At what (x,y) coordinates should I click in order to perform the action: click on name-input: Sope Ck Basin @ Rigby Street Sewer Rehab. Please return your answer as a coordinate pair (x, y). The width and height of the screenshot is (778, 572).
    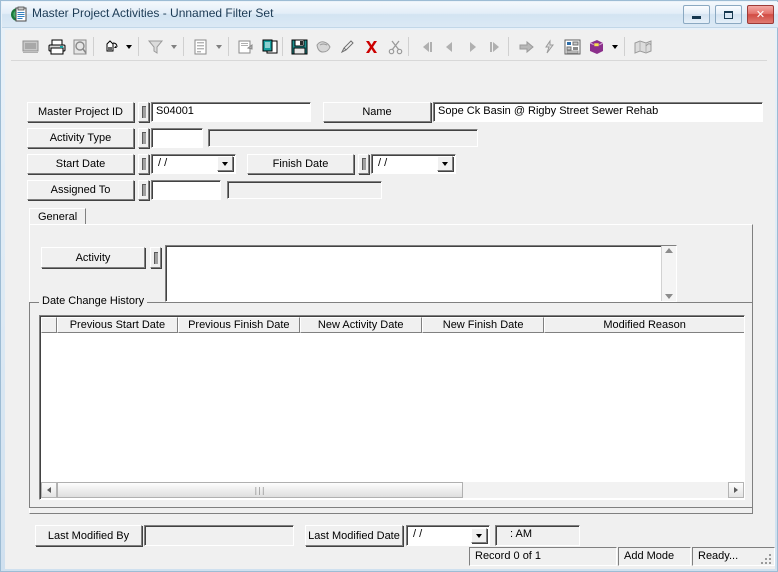
    Looking at the image, I should click on (598, 112).